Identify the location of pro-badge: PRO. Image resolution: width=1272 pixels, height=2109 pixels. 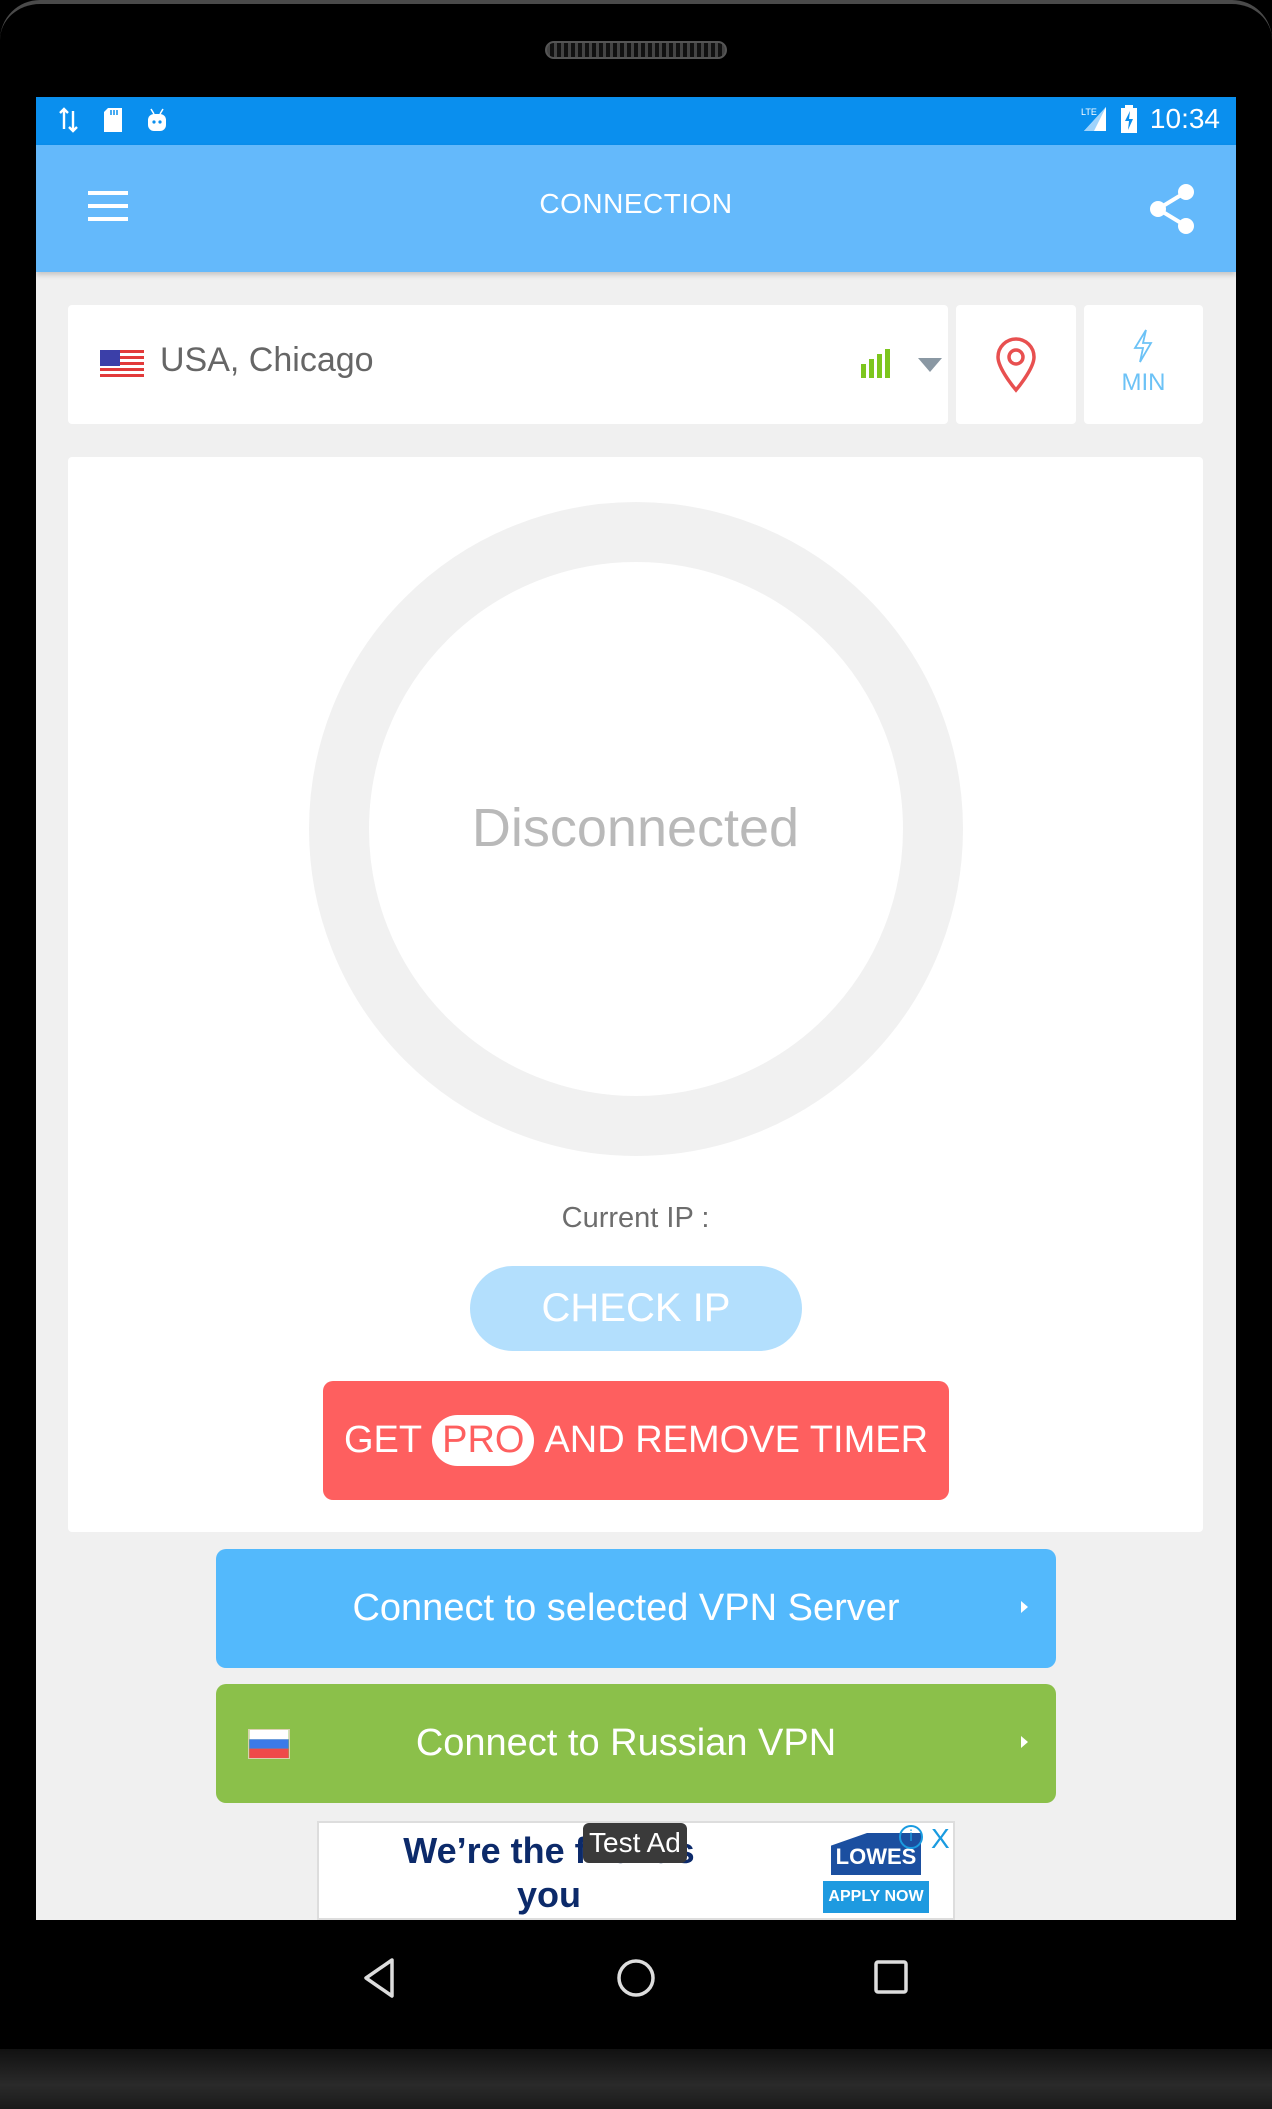
(483, 1440).